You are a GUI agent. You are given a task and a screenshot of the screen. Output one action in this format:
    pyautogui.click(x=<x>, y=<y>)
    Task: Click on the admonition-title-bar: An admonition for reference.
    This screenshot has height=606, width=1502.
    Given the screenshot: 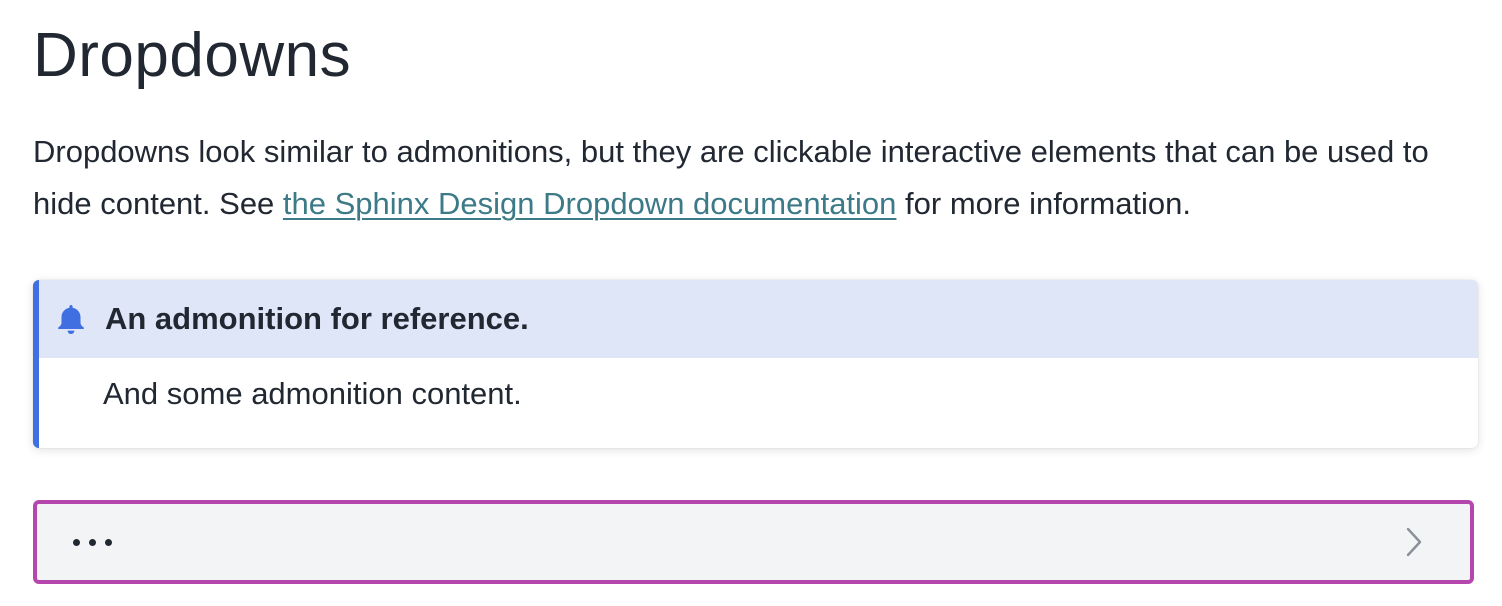 What is the action you would take?
    pyautogui.click(x=758, y=319)
    